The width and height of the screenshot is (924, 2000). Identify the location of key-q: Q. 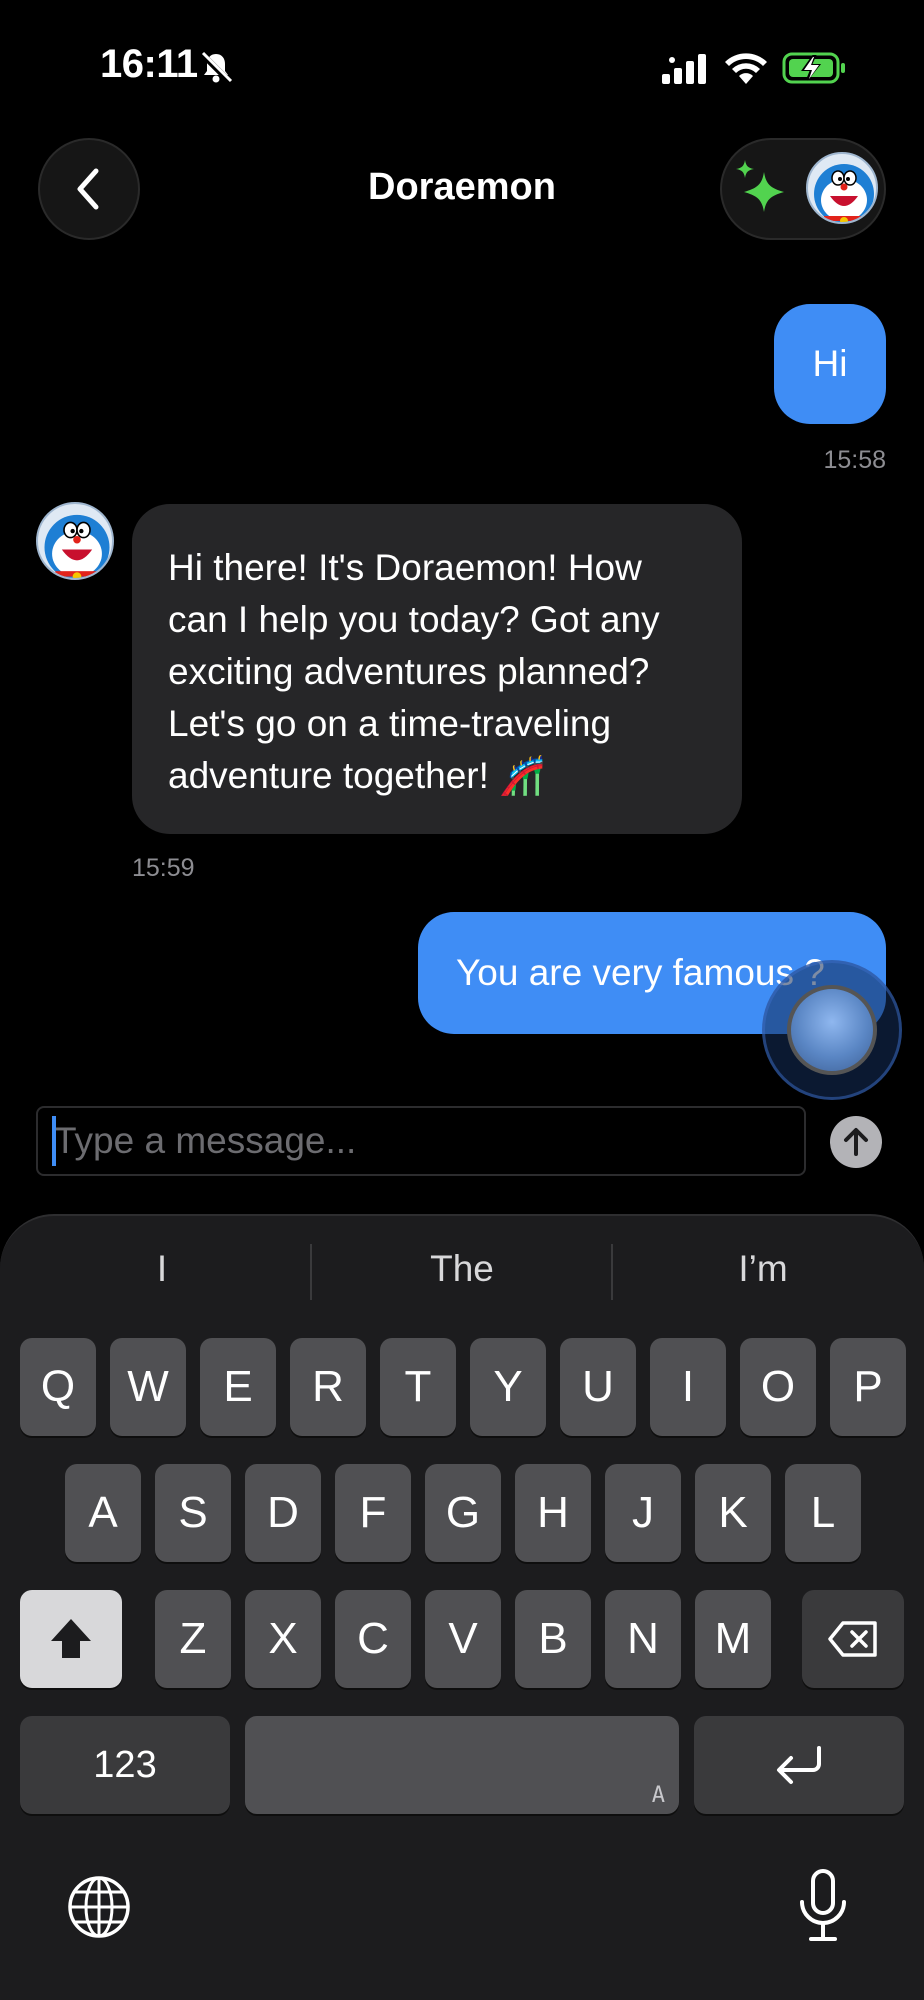
(58, 1387).